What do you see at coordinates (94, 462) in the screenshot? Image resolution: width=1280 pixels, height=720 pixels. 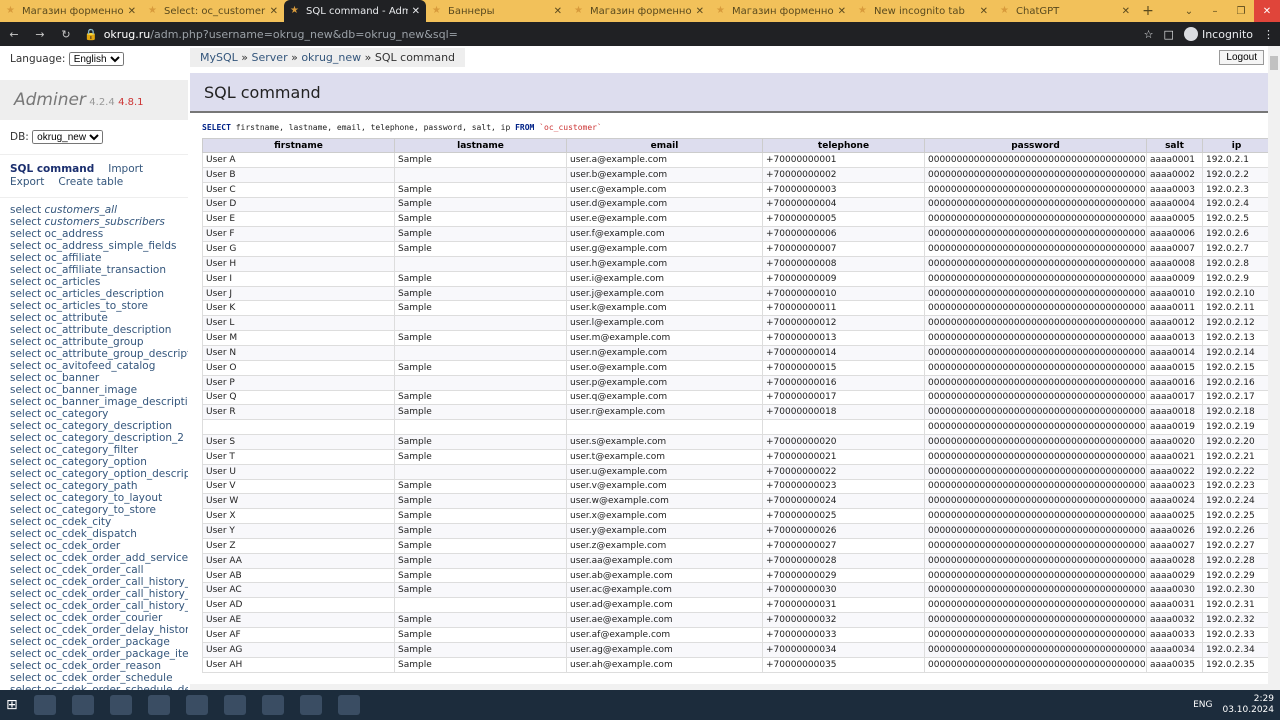 I see `sidebar-table-link: select oc_category_option` at bounding box center [94, 462].